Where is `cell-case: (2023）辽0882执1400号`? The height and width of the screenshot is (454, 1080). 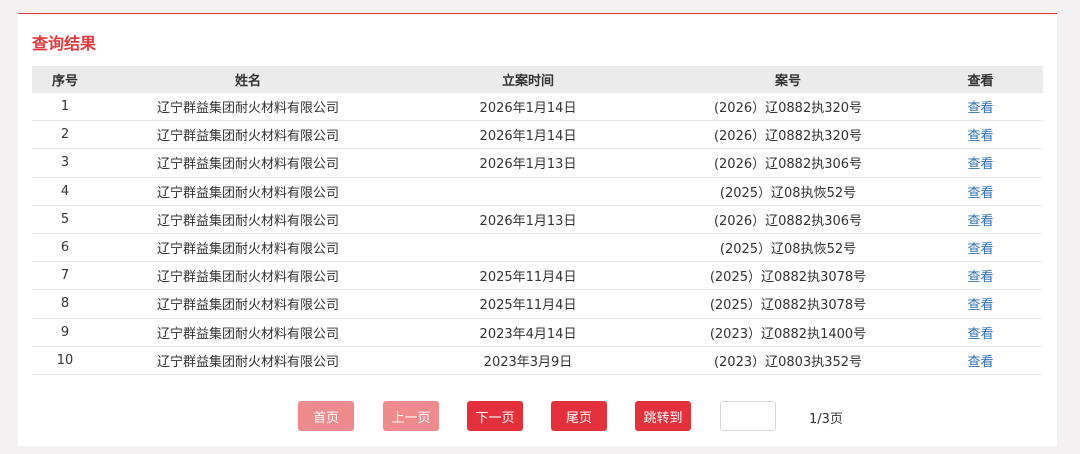 cell-case: (2023）辽0882执1400号 is located at coordinates (788, 332).